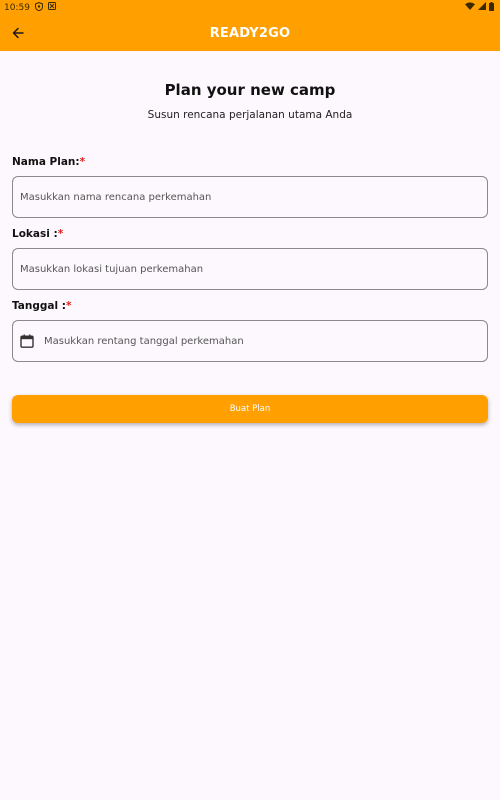 This screenshot has width=500, height=800. Describe the element at coordinates (470, 7) in the screenshot. I see `wifi-icon` at that location.